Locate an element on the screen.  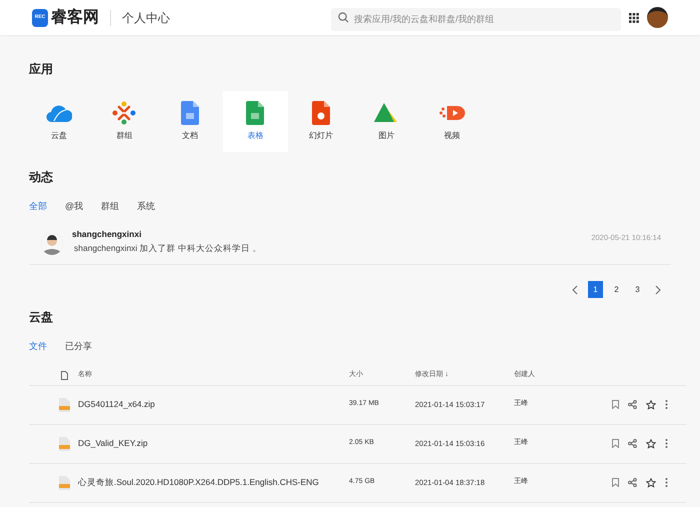
section-title: 云盘 is located at coordinates (41, 317).